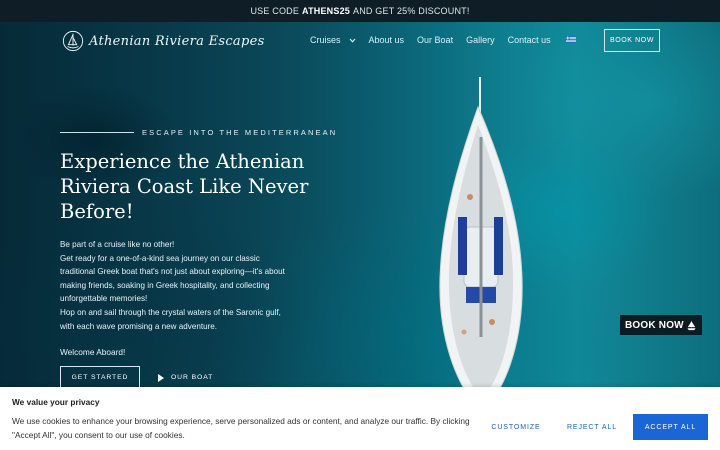 The image size is (720, 450). I want to click on our-boat-video-link: OUR BOAT, so click(186, 377).